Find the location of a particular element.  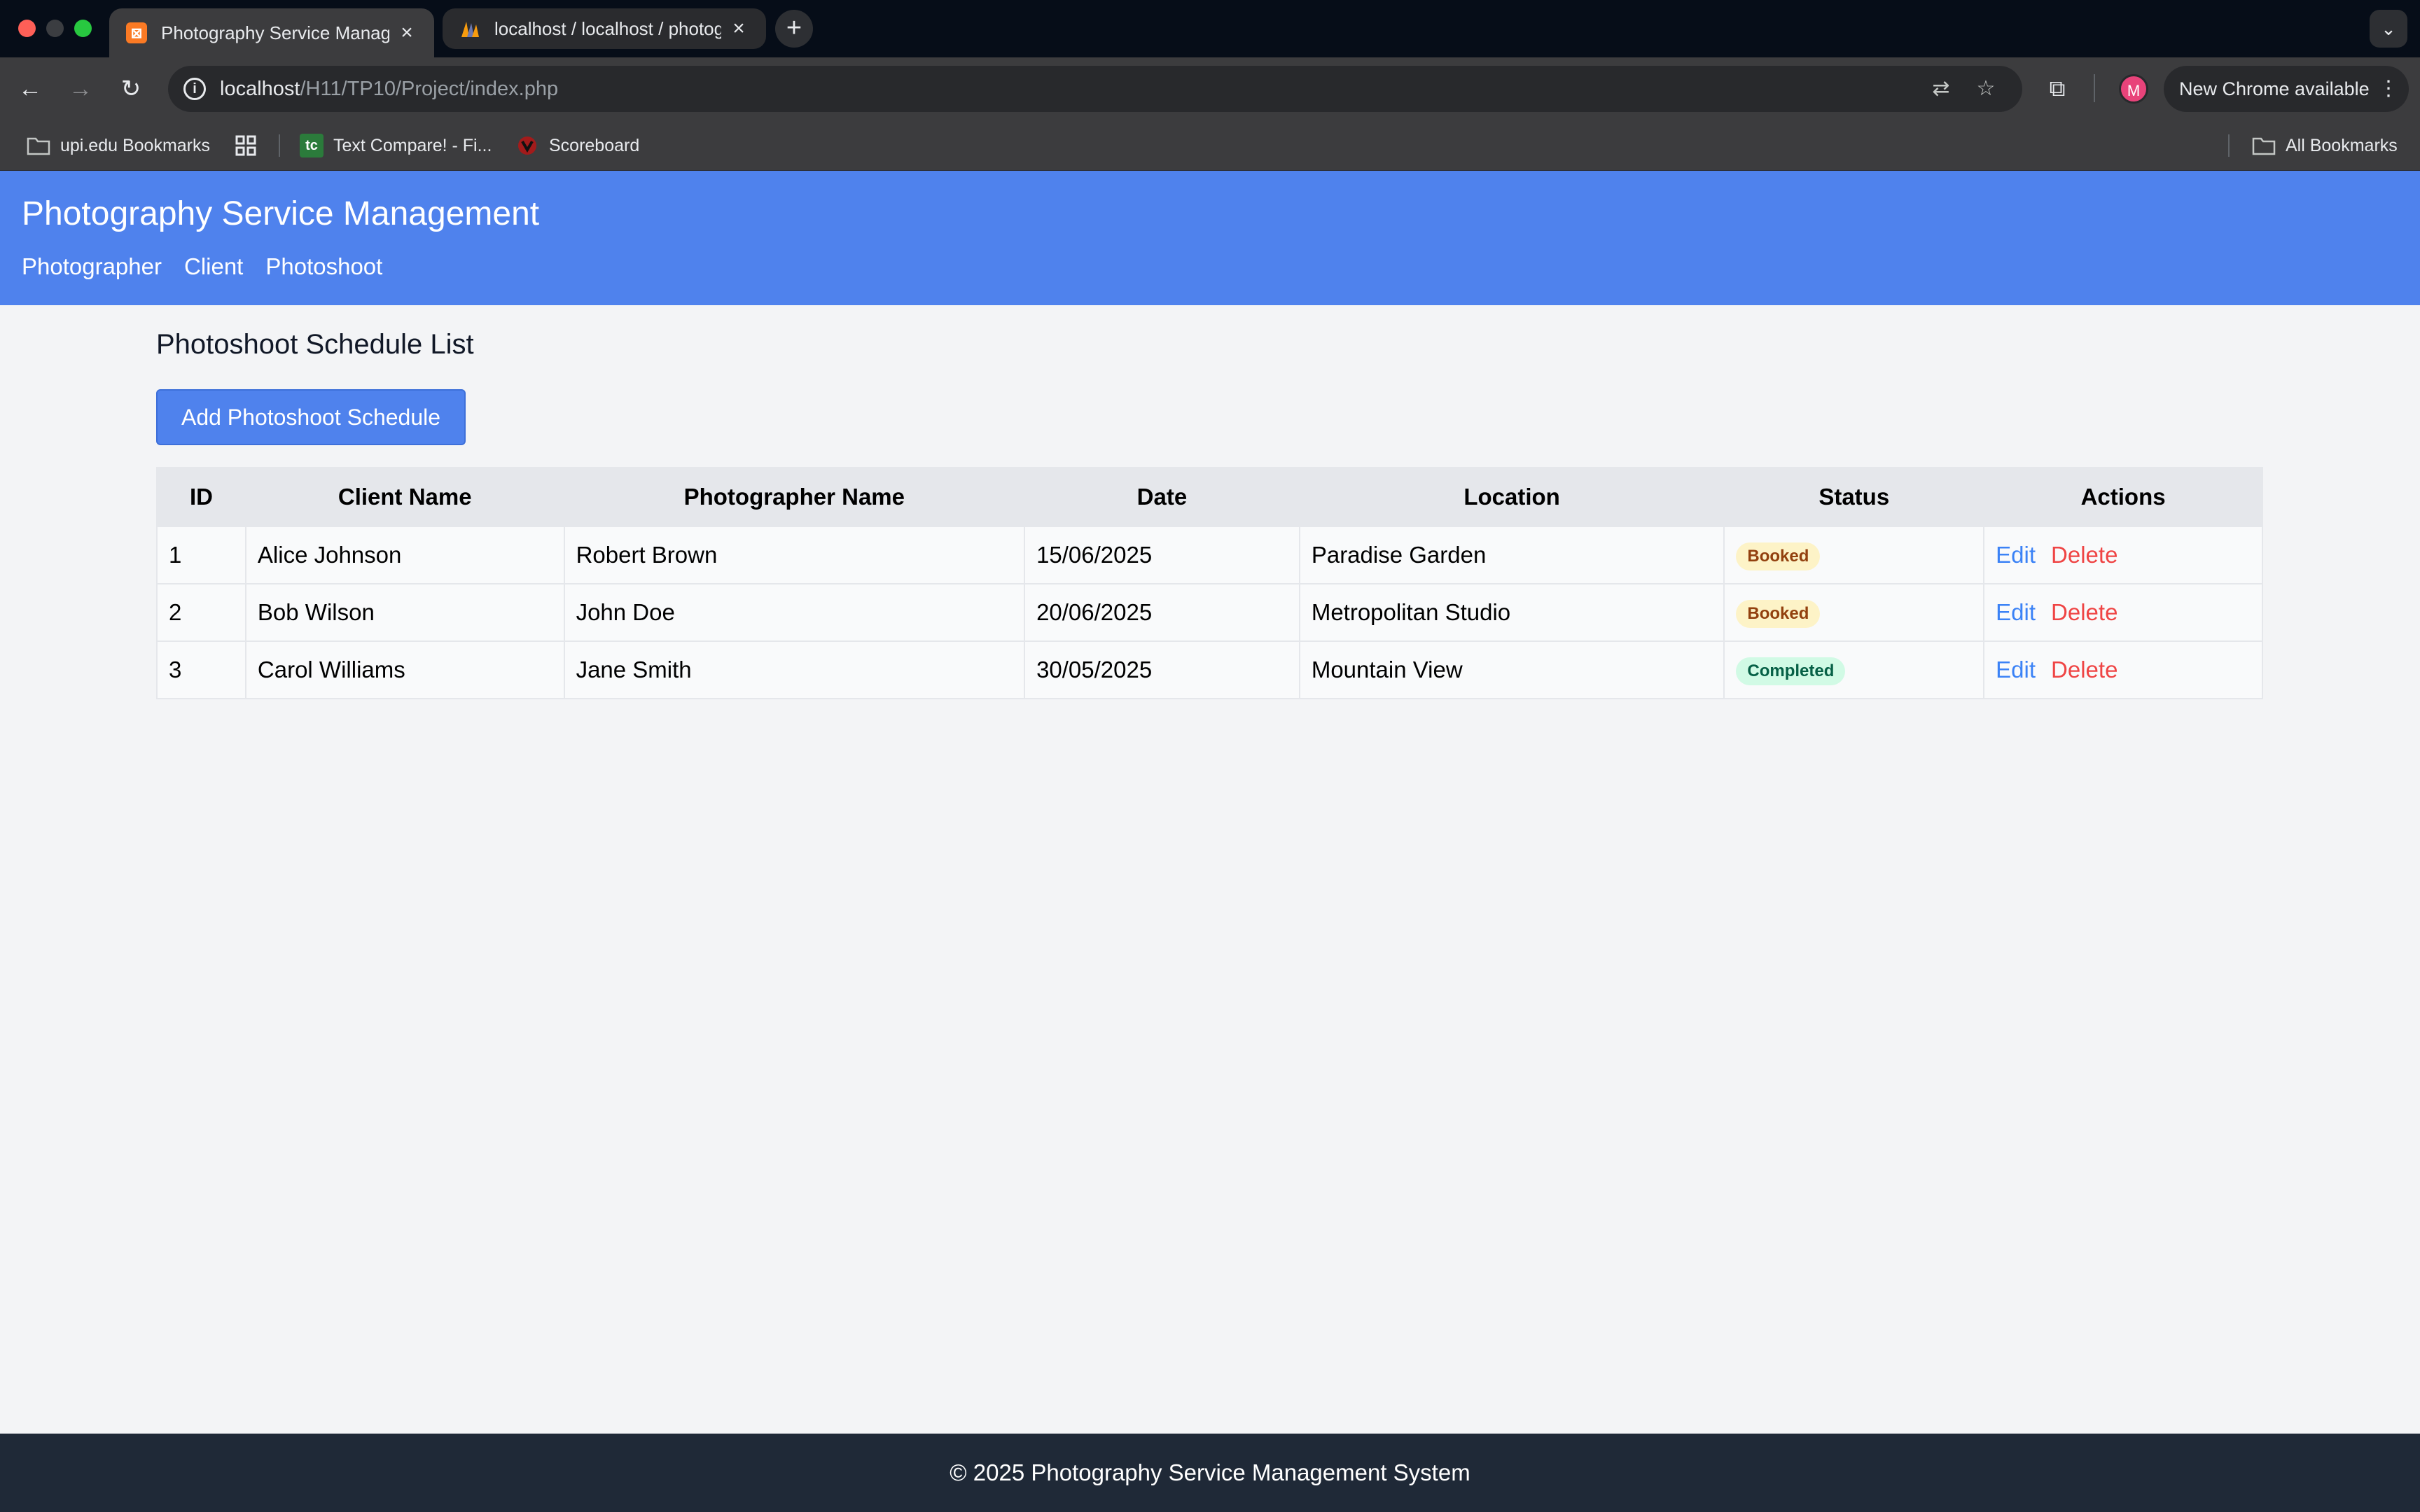

nav-link-photoshoot: Photoshoot is located at coordinates (323, 266).